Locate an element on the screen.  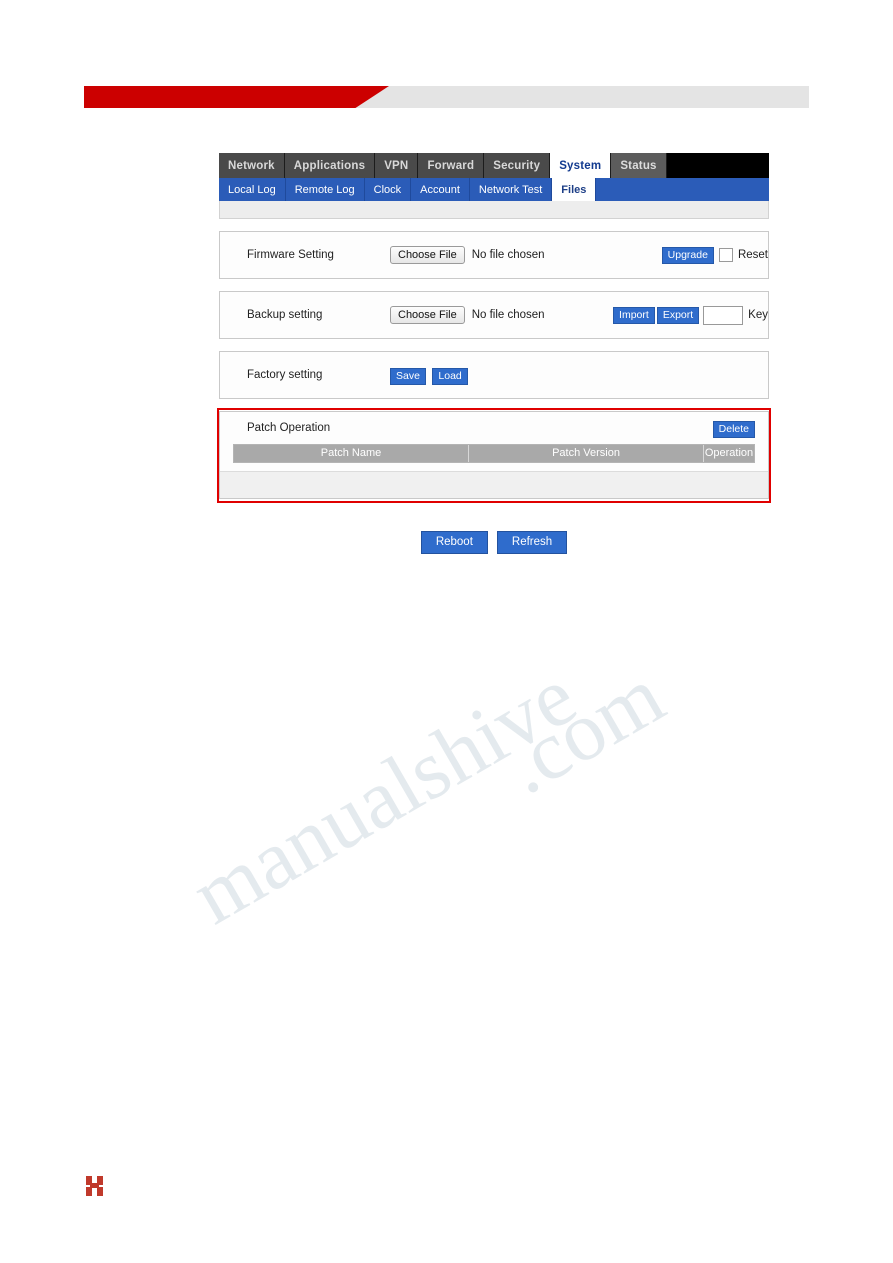
content-top-strip is located at coordinates (494, 210).